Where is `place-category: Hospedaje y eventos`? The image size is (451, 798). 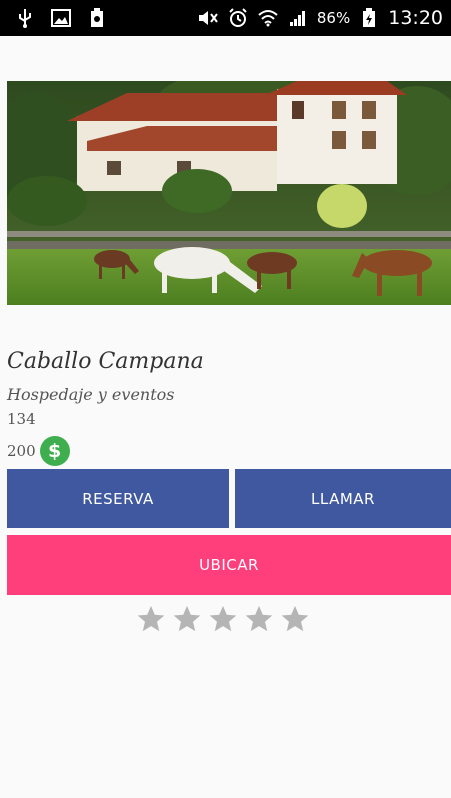
place-category: Hospedaje y eventos is located at coordinates (91, 394).